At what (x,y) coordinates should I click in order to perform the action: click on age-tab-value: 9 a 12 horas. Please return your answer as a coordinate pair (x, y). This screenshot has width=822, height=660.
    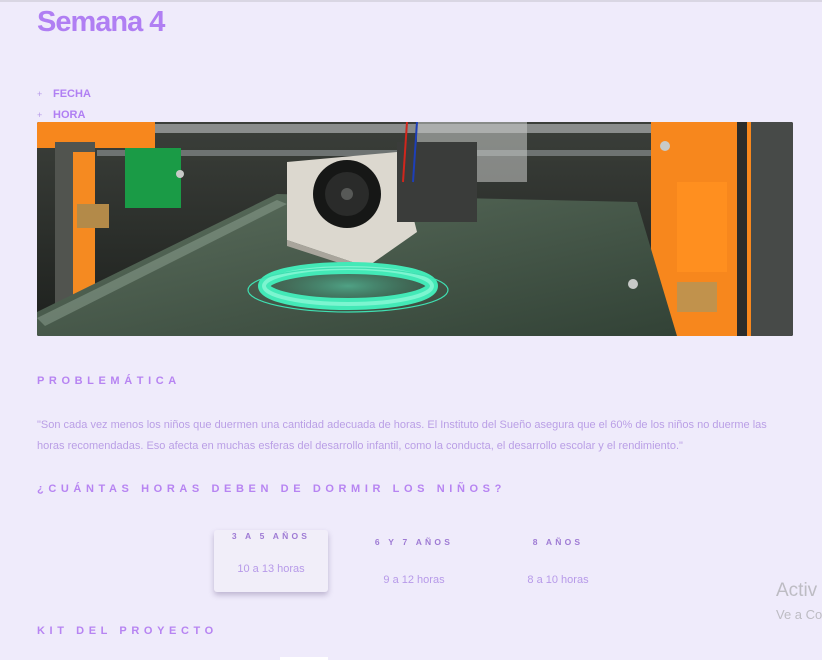
    Looking at the image, I should click on (414, 580).